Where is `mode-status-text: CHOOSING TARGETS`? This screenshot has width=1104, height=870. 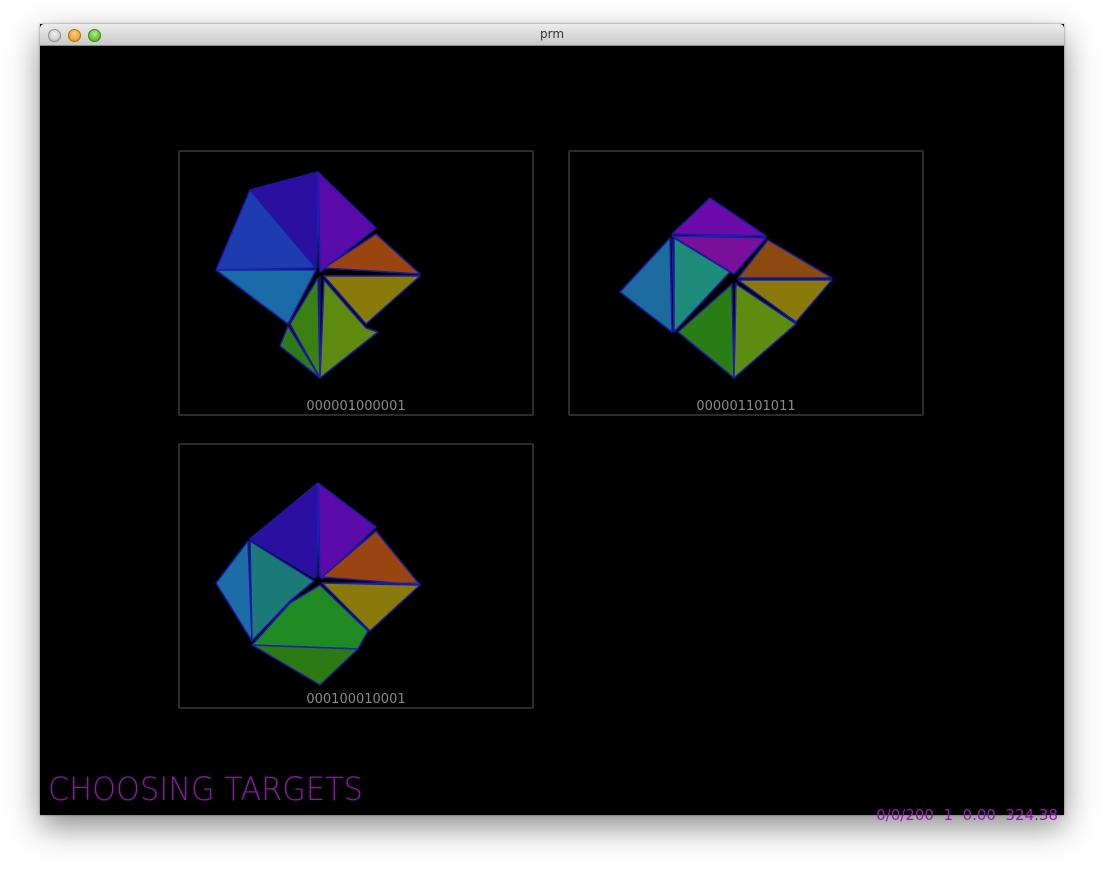 mode-status-text: CHOOSING TARGETS is located at coordinates (205, 789).